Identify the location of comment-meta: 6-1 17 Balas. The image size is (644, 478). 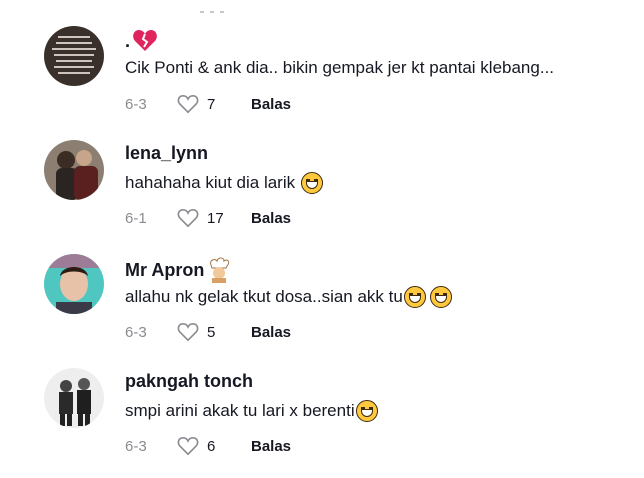
(208, 218).